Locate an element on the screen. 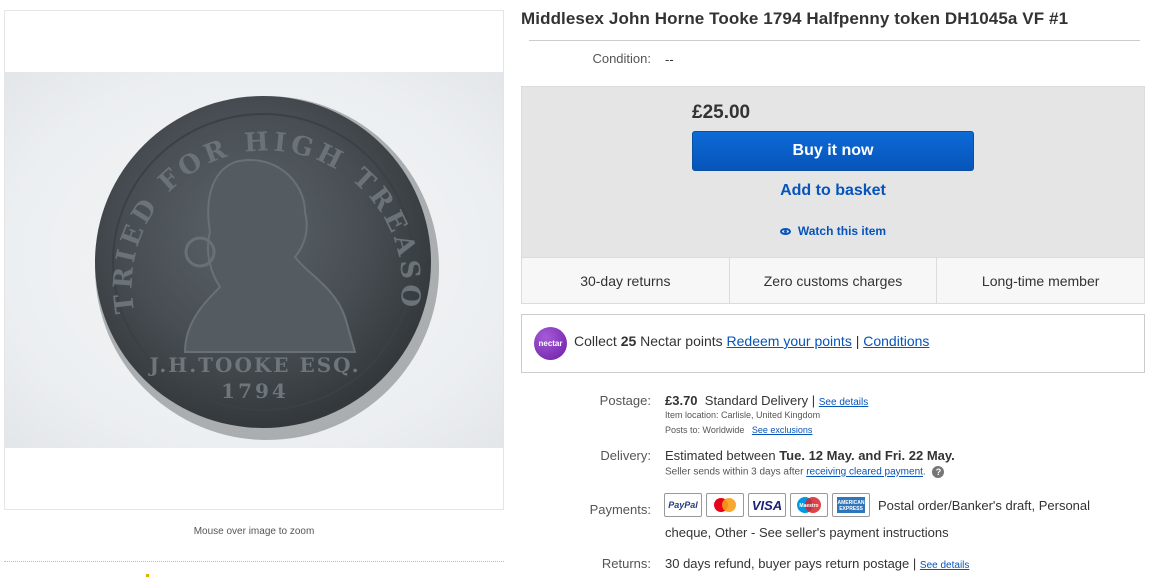 The image size is (1149, 579). posts-to-line: Posts to: Worldwide See exclusions is located at coordinates (738, 430).